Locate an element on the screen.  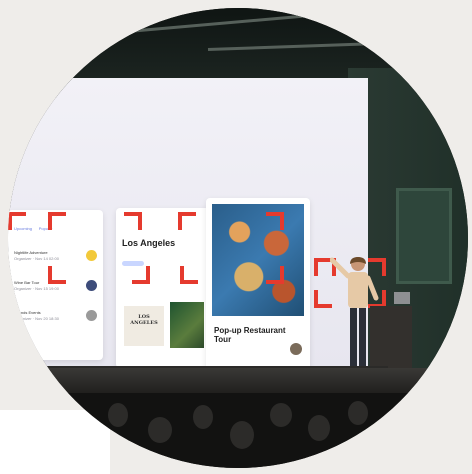
city-card: Los Angeles LOS ANGELES is located at coordinates (163, 288).